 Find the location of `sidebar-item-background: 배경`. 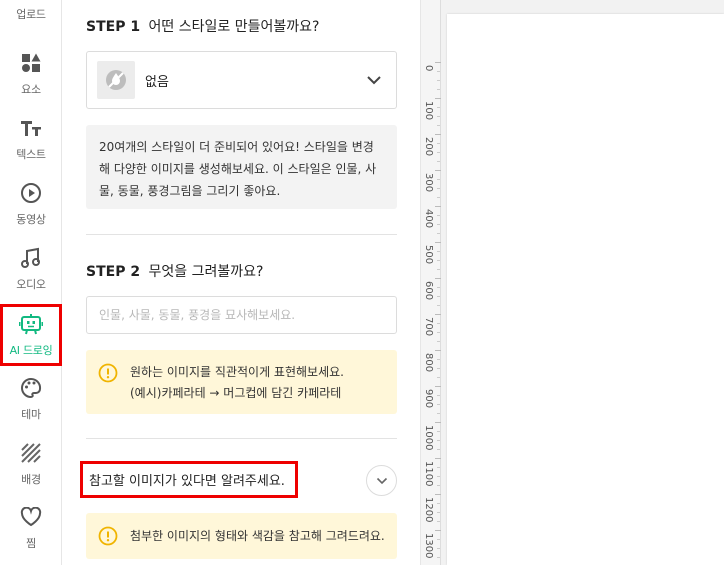

sidebar-item-background: 배경 is located at coordinates (31, 464).